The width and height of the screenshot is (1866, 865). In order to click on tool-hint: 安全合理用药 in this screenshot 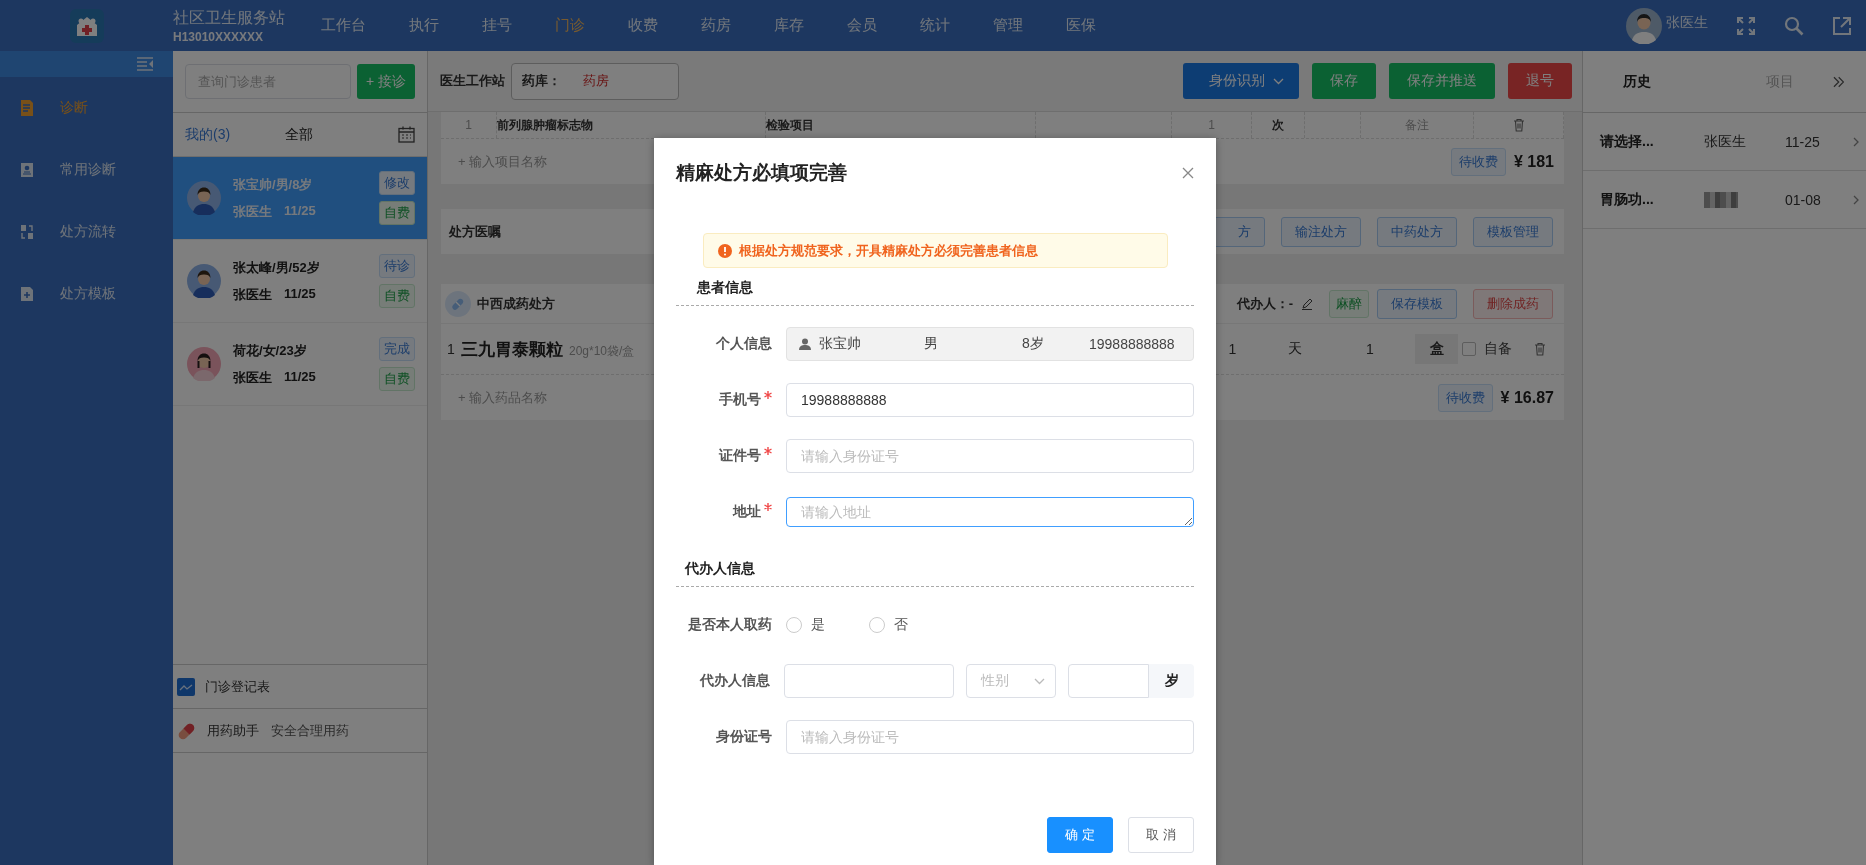, I will do `click(310, 730)`.